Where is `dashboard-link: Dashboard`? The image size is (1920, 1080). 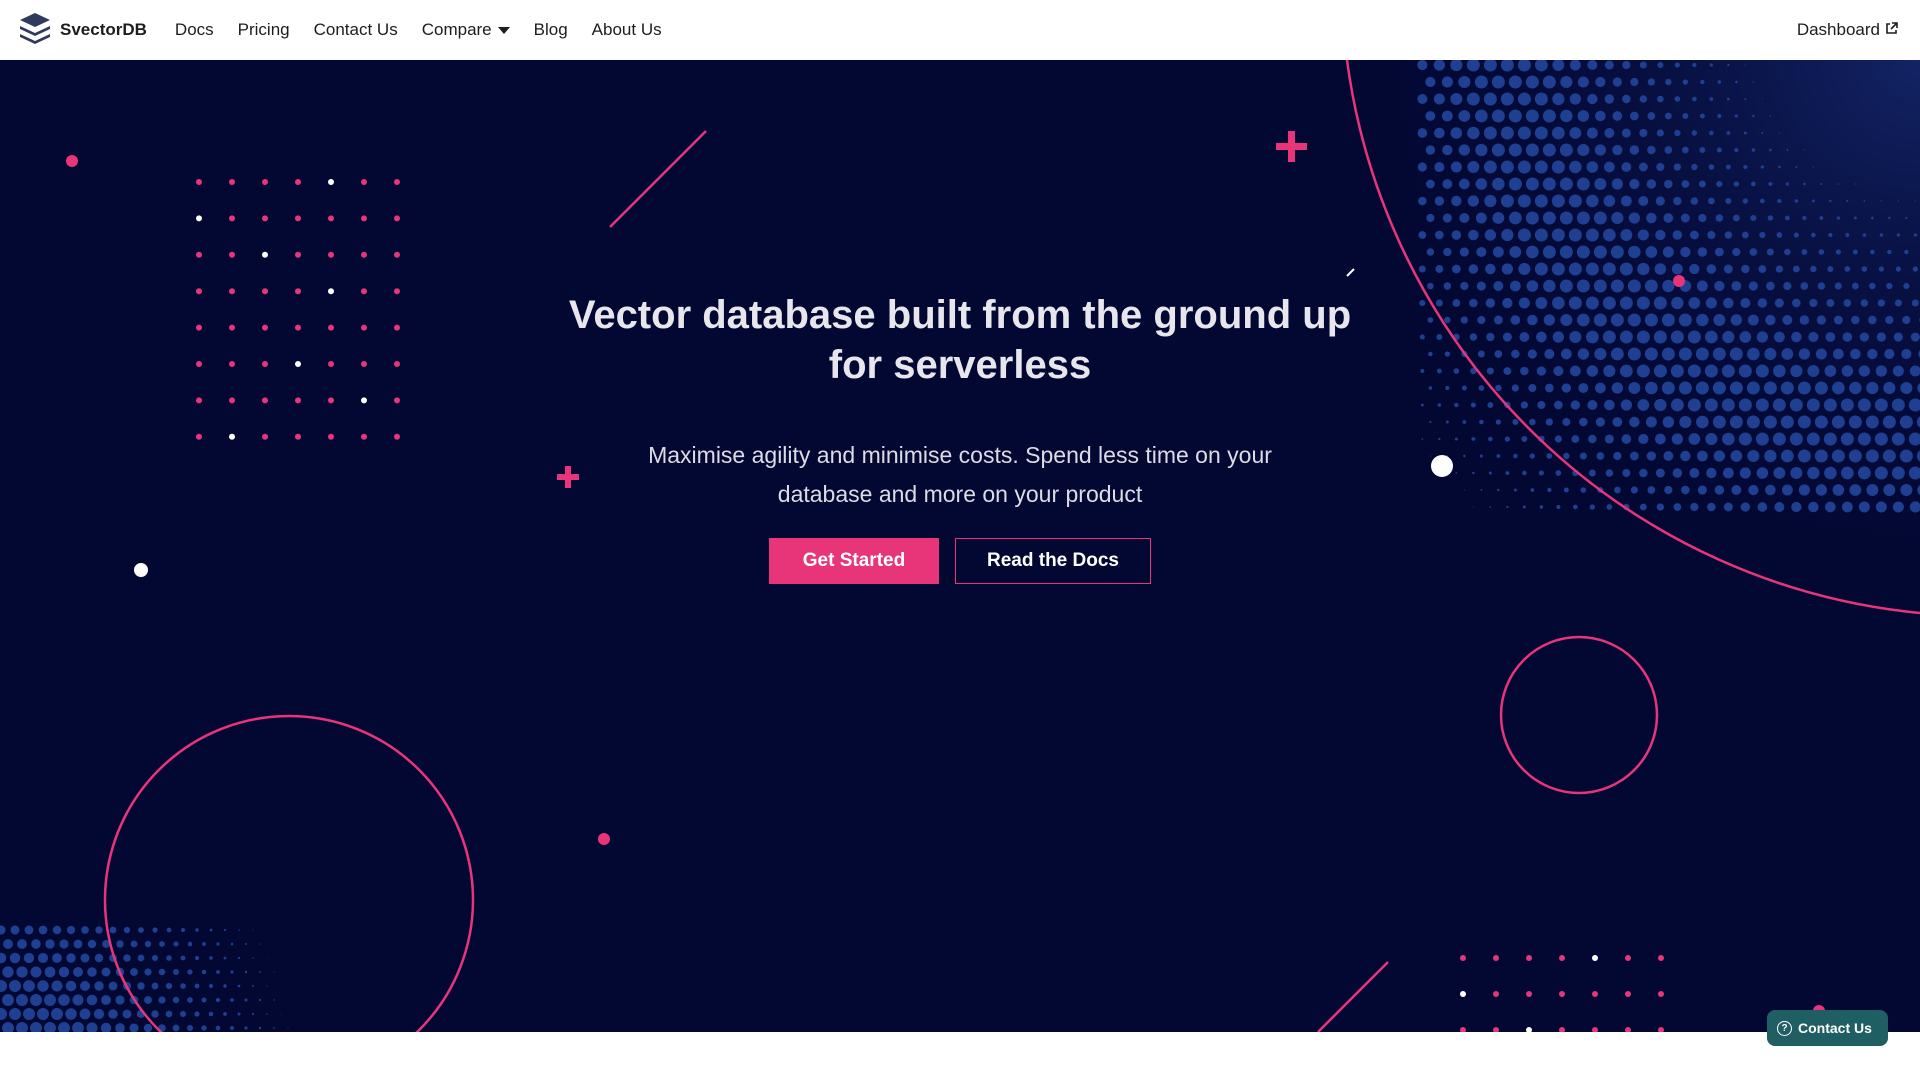
dashboard-link: Dashboard is located at coordinates (1847, 30).